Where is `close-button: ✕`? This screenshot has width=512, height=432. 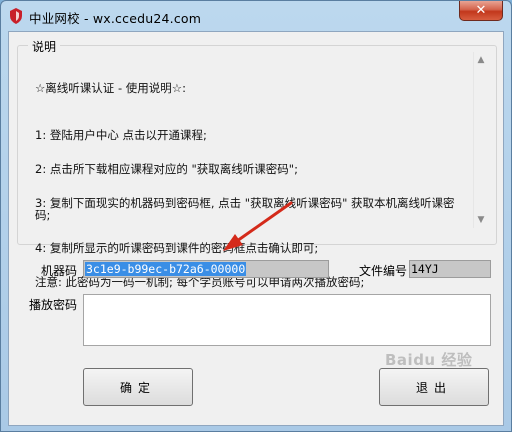 close-button: ✕ is located at coordinates (481, 11).